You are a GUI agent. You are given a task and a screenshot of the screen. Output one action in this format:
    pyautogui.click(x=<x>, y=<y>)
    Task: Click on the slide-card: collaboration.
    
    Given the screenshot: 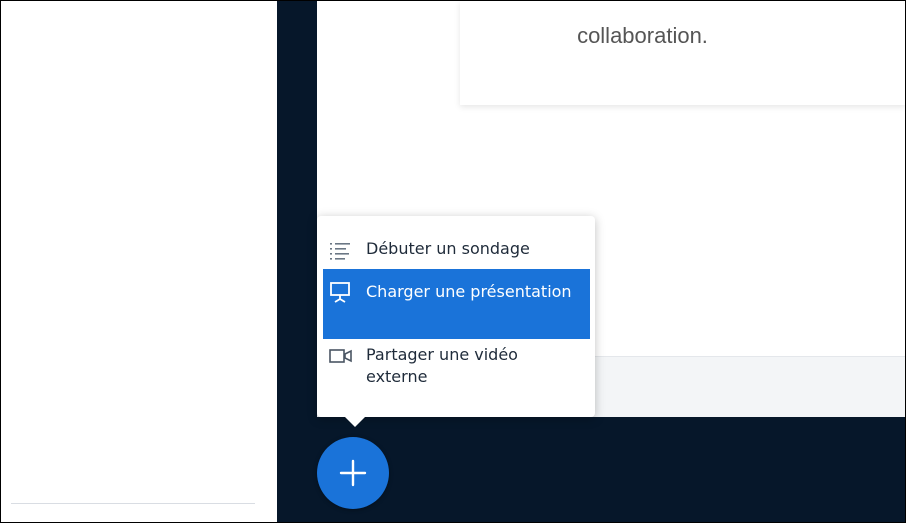 What is the action you would take?
    pyautogui.click(x=682, y=53)
    